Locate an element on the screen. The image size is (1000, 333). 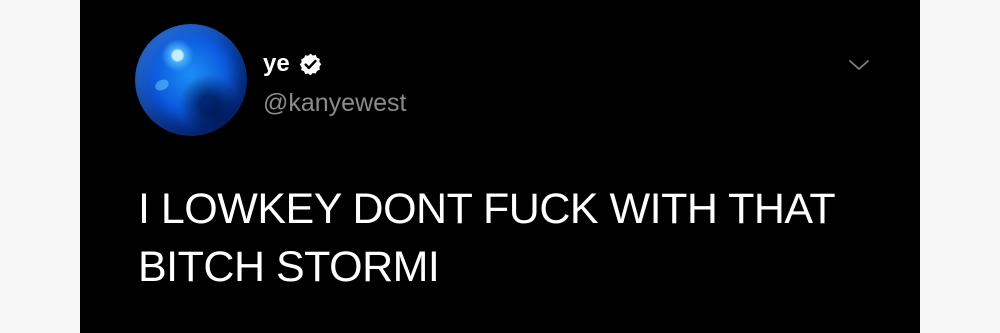
username-handle: @kanyewest is located at coordinates (335, 103).